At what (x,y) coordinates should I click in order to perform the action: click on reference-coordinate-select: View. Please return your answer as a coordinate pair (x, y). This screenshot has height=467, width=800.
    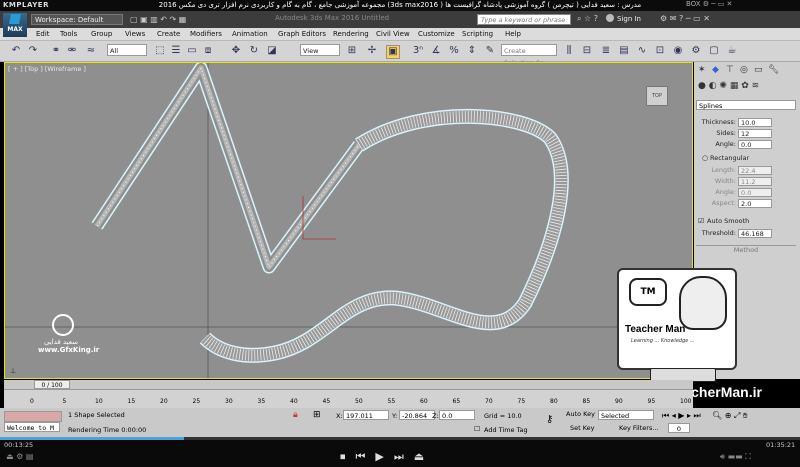
    Looking at the image, I should click on (320, 50).